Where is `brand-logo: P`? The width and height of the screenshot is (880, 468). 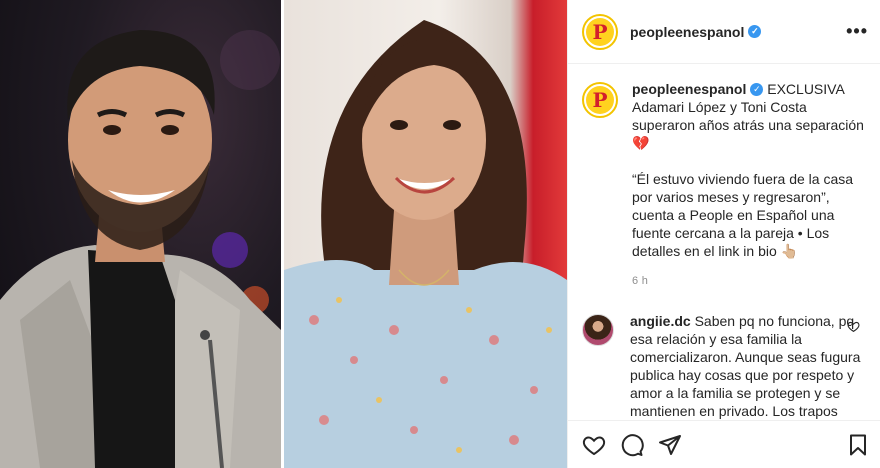
brand-logo: P is located at coordinates (600, 31).